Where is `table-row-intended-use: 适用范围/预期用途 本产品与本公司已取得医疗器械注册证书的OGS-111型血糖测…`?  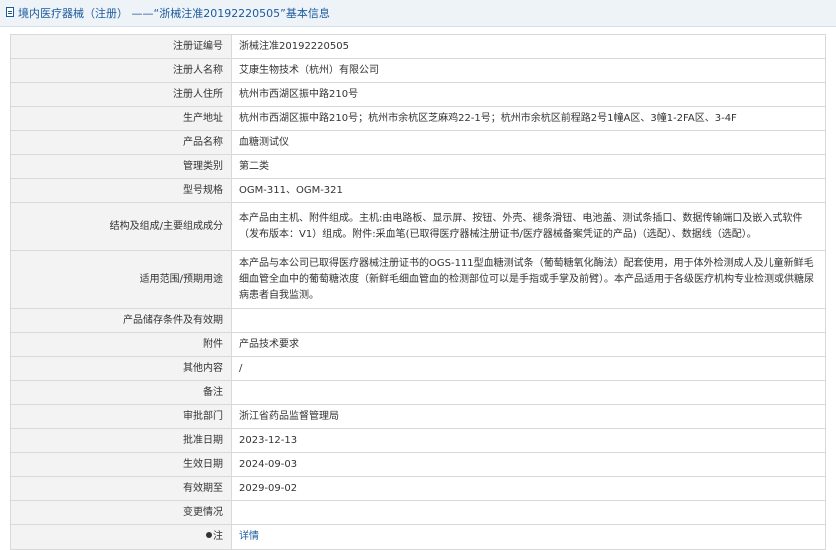 table-row-intended-use: 适用范围/预期用途 本产品与本公司已取得医疗器械注册证书的OGS-111型血糖测… is located at coordinates (418, 279).